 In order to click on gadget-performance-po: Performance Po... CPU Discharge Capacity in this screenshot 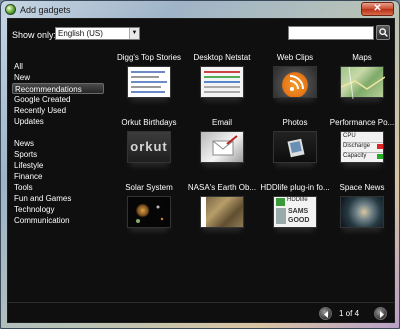, I will do `click(362, 148)`.